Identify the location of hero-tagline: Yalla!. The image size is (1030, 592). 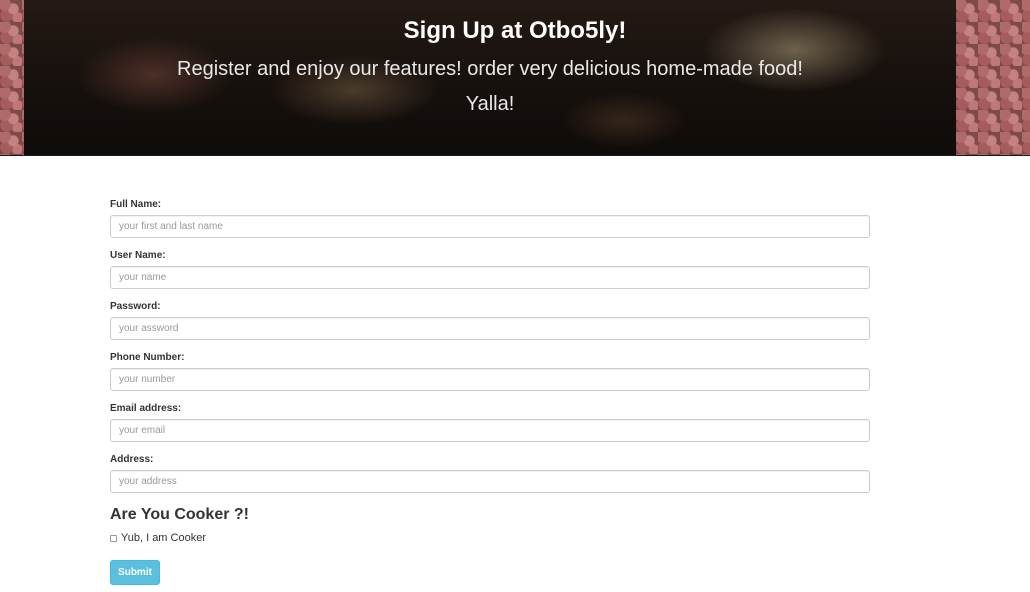
(490, 104).